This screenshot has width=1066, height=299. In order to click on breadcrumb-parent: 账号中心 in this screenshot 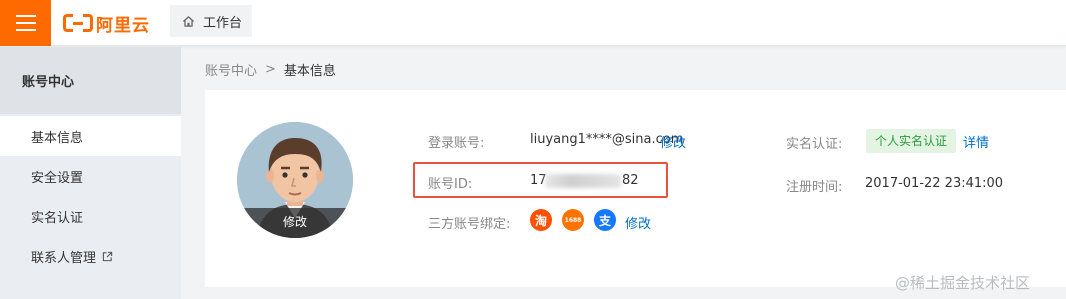, I will do `click(231, 69)`.